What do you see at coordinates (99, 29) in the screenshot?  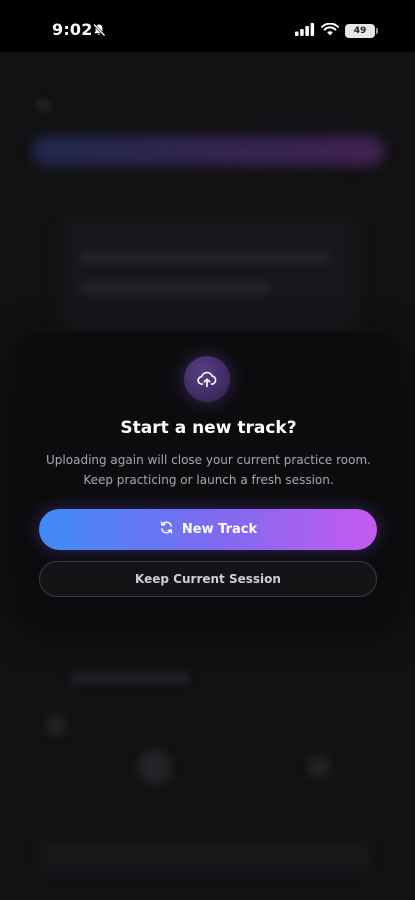 I see `bell-off-icon` at bounding box center [99, 29].